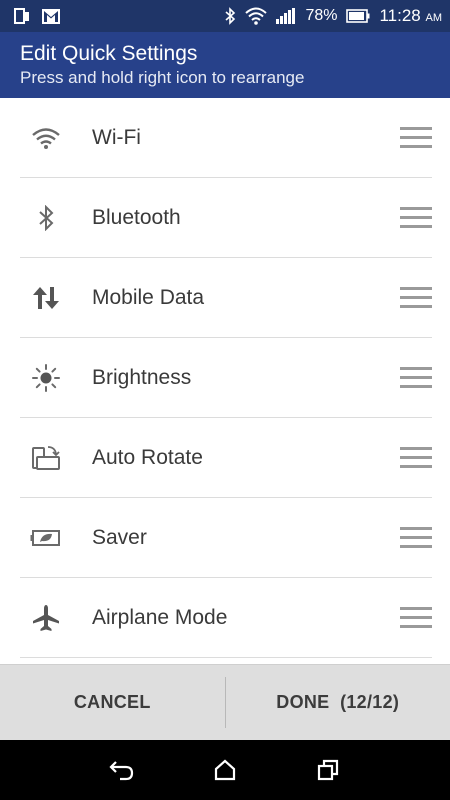  Describe the element at coordinates (119, 537) in the screenshot. I see `list-item-label: Saver` at that location.